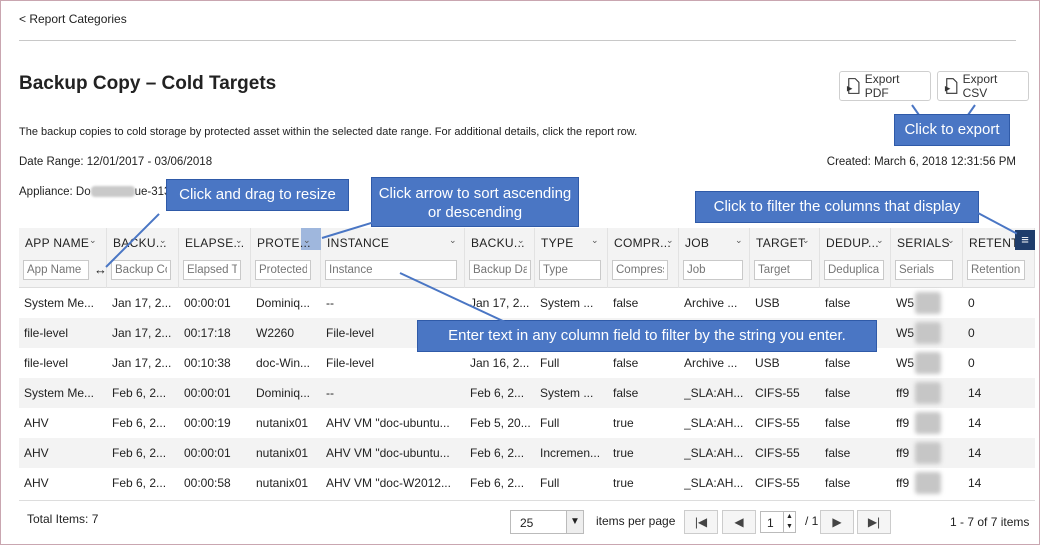 Image resolution: width=1040 pixels, height=545 pixels. I want to click on column-chooser-menu-icon: ≡, so click(1025, 240).